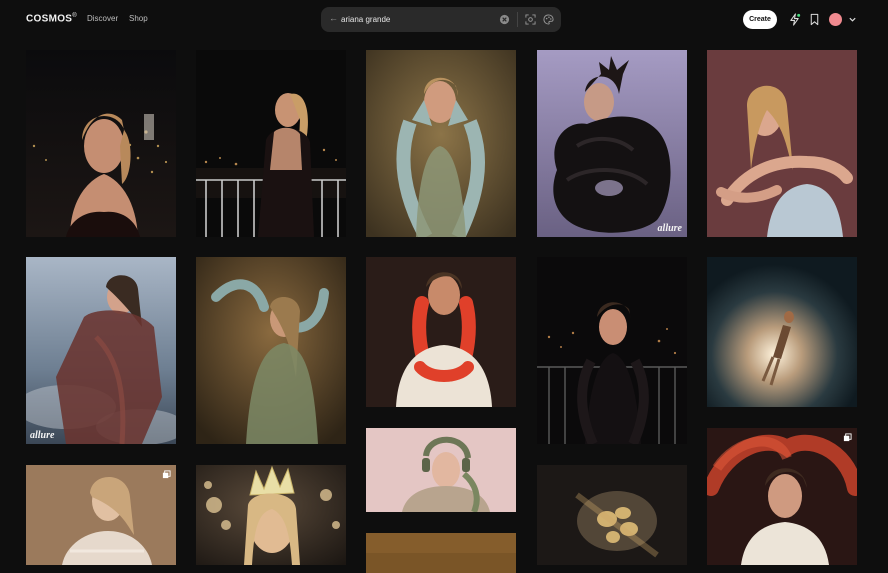 The height and width of the screenshot is (573, 888). What do you see at coordinates (504, 19) in the screenshot?
I see `clear-icon` at bounding box center [504, 19].